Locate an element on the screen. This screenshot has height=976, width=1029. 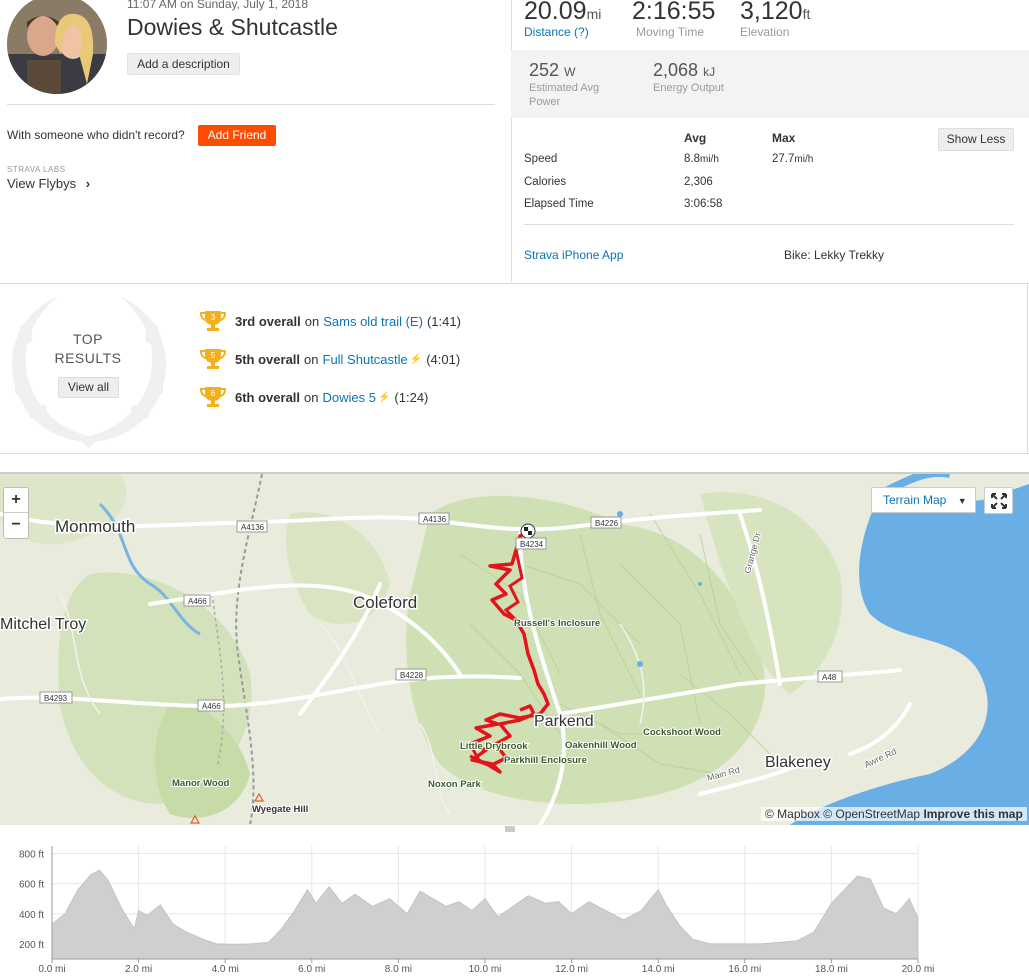
x-tick-label: 12.0 mi is located at coordinates (571, 969).